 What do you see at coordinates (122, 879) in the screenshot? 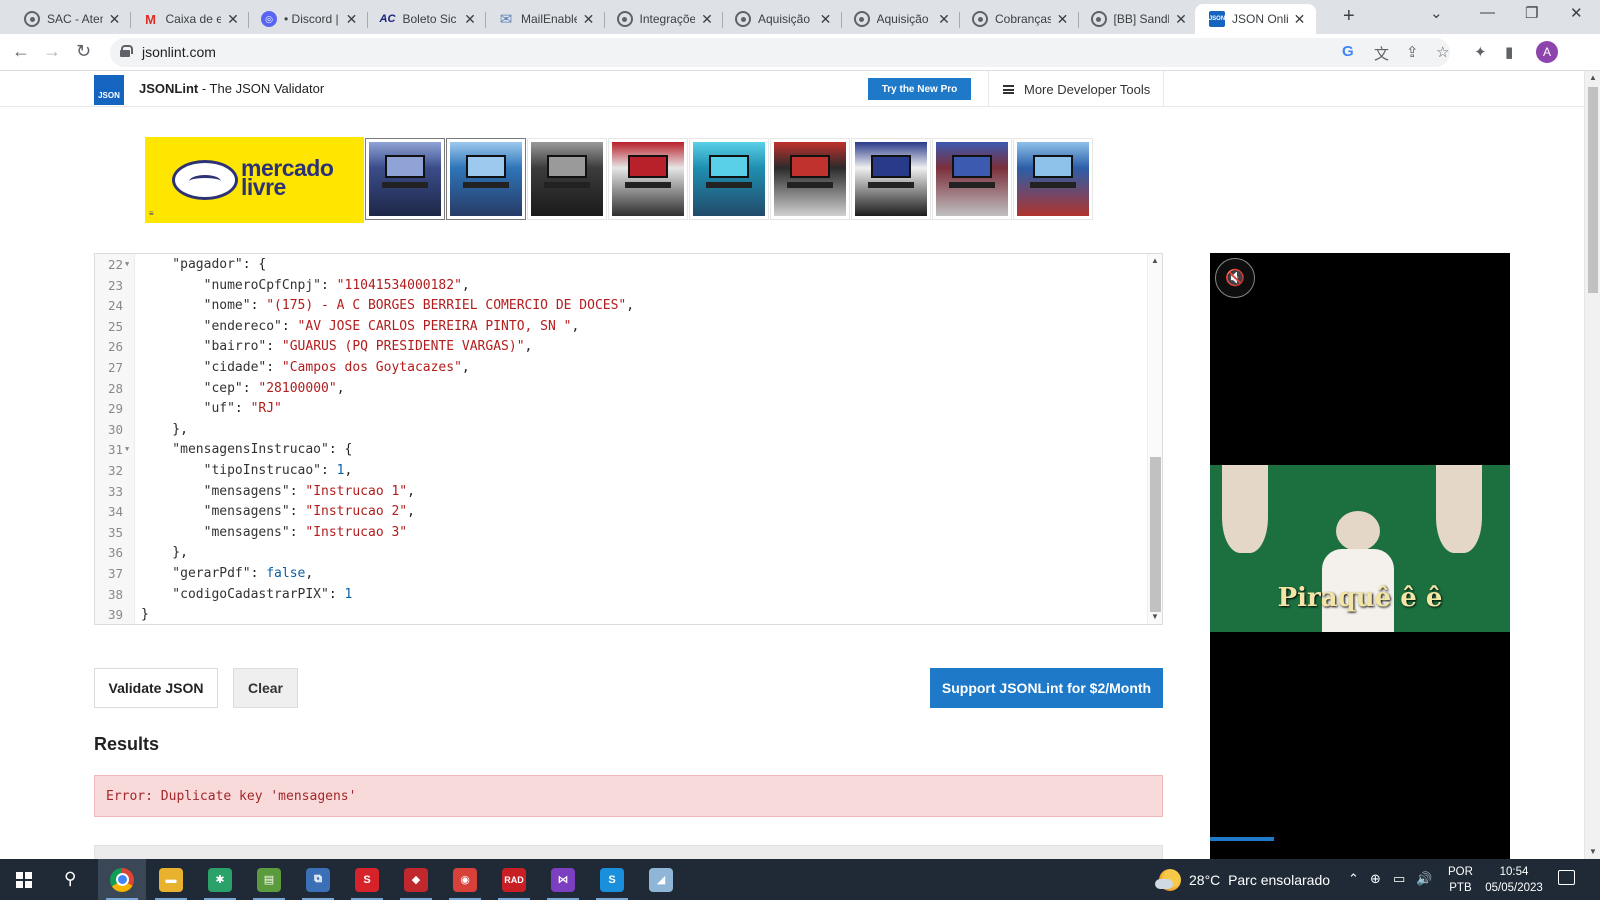
I see `taskbar-app-chrome` at bounding box center [122, 879].